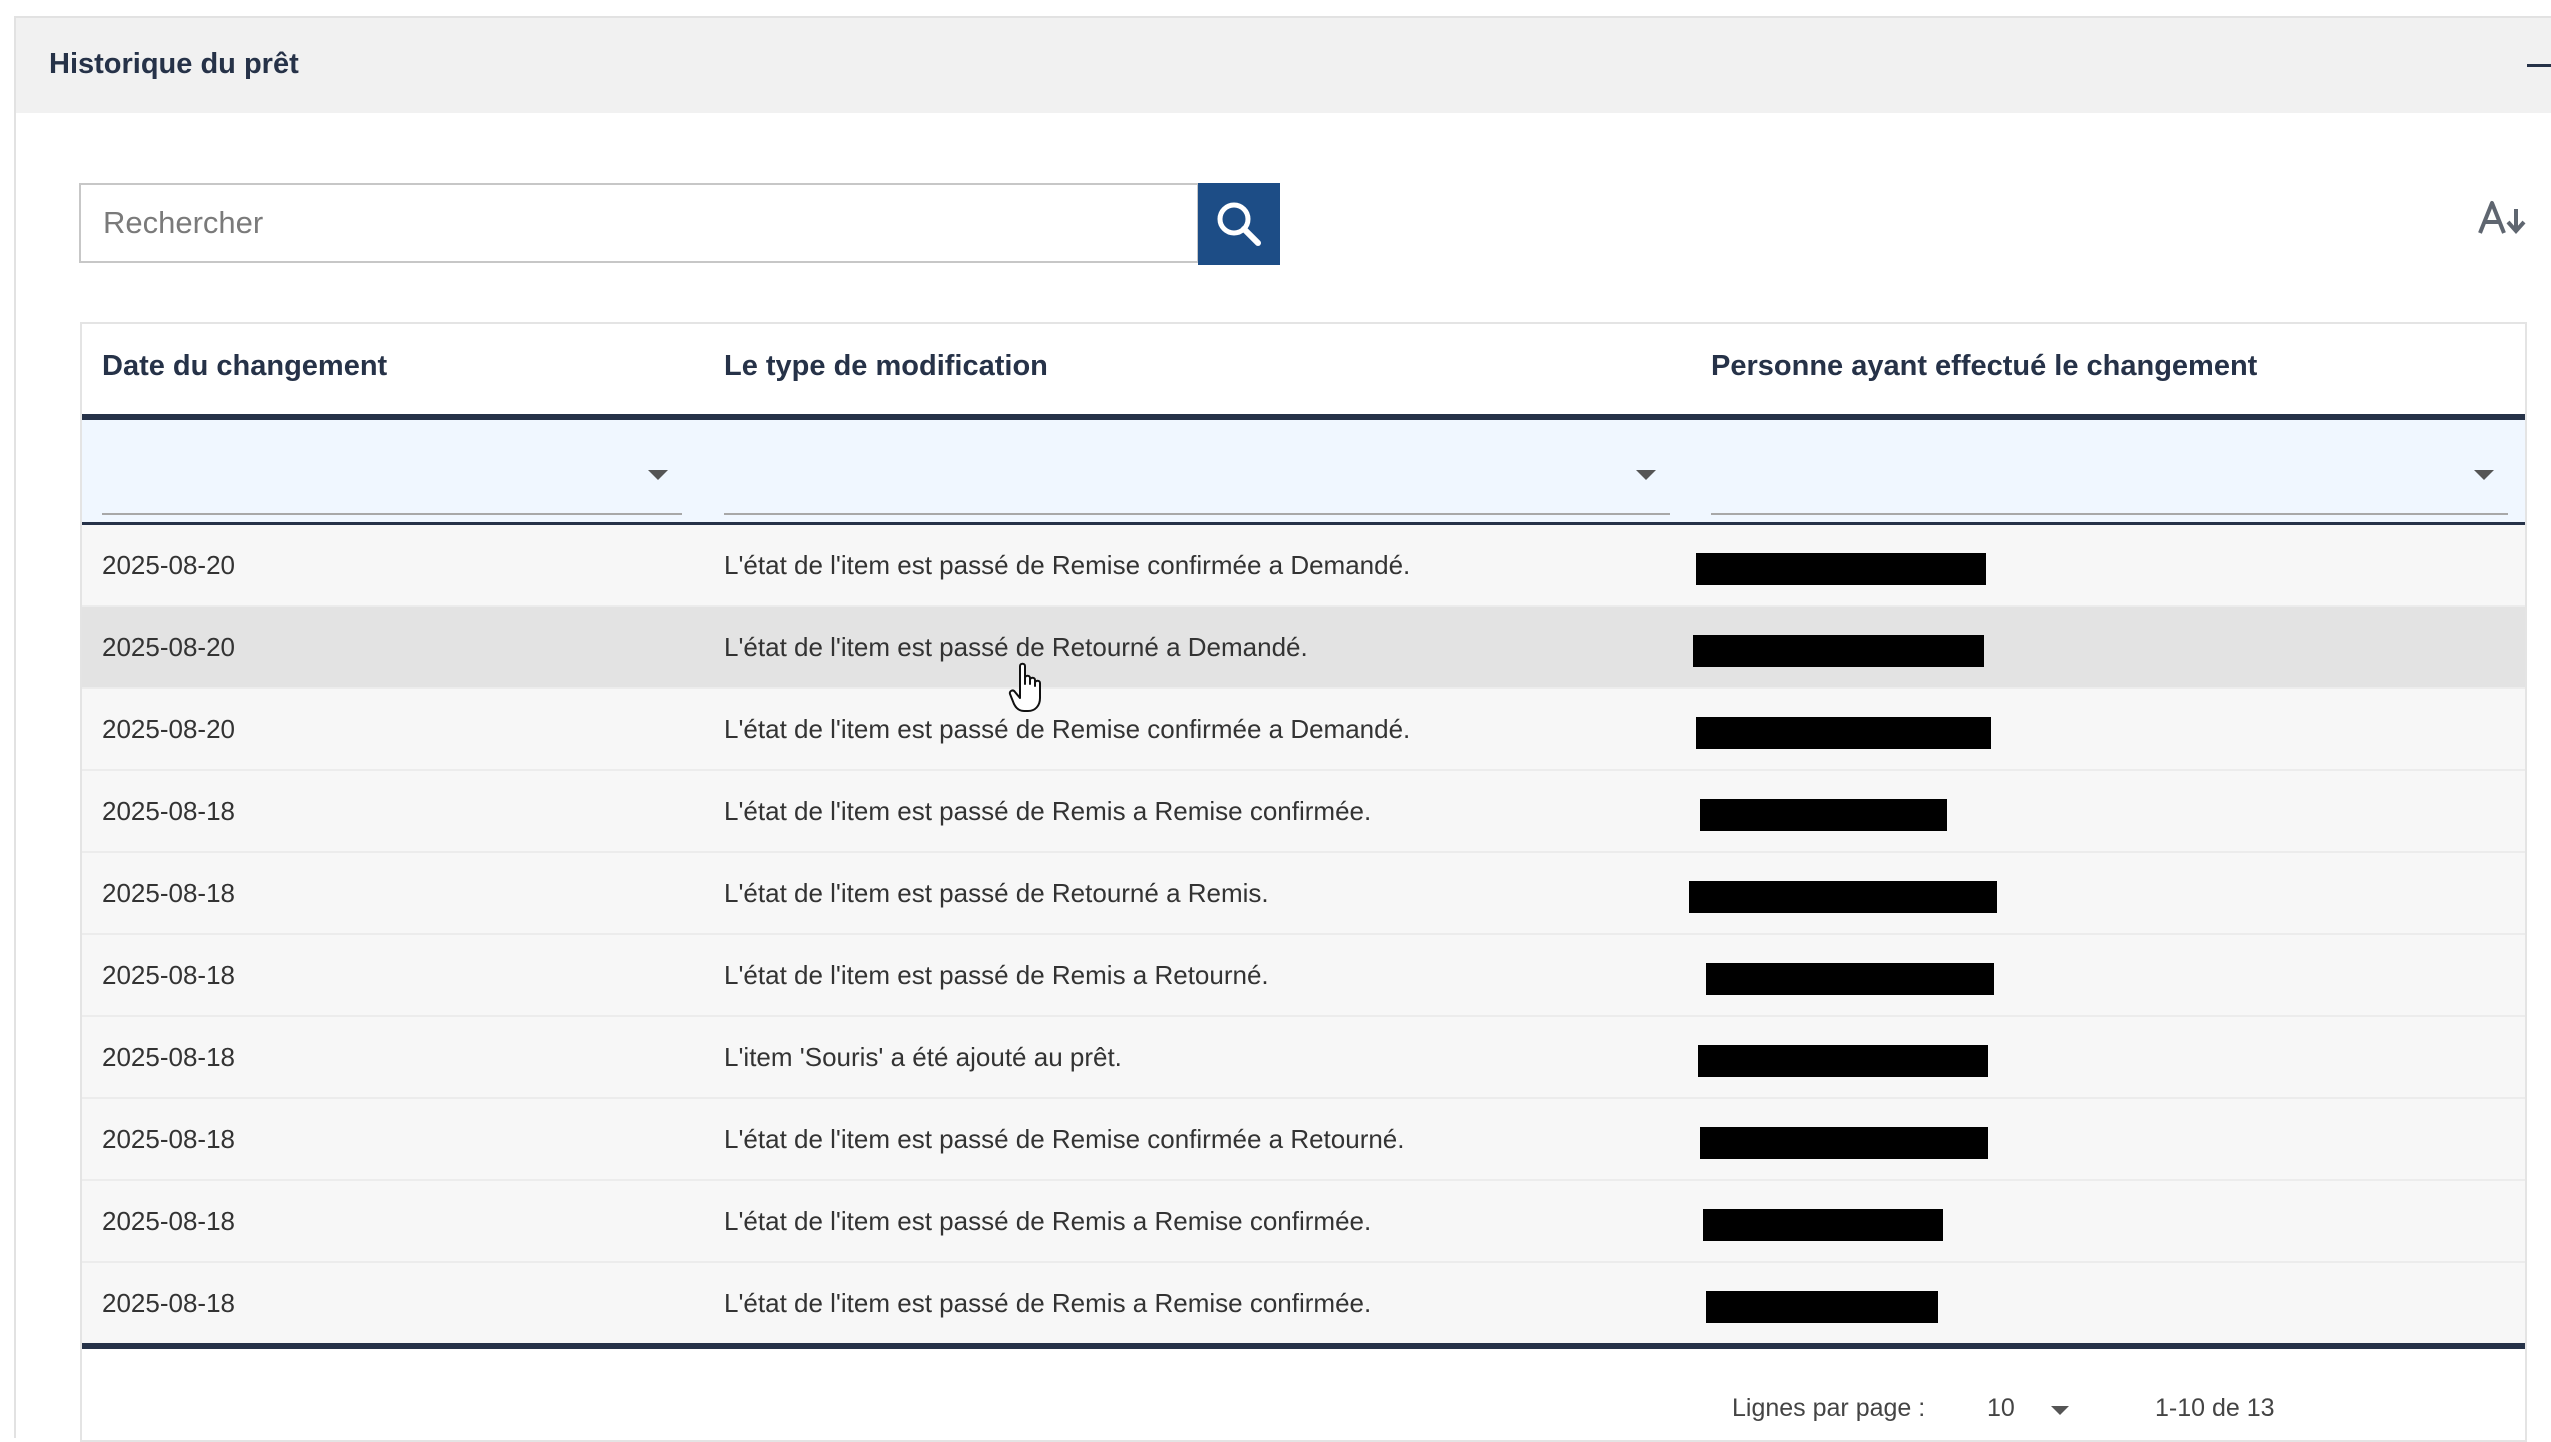 This screenshot has height=1442, width=2551. I want to click on date-filter-select, so click(392, 467).